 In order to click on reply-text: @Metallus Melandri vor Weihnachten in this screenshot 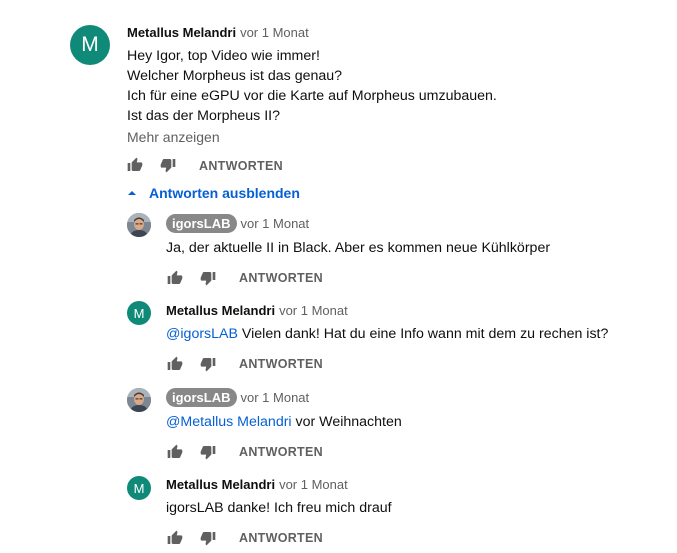, I will do `click(284, 422)`.